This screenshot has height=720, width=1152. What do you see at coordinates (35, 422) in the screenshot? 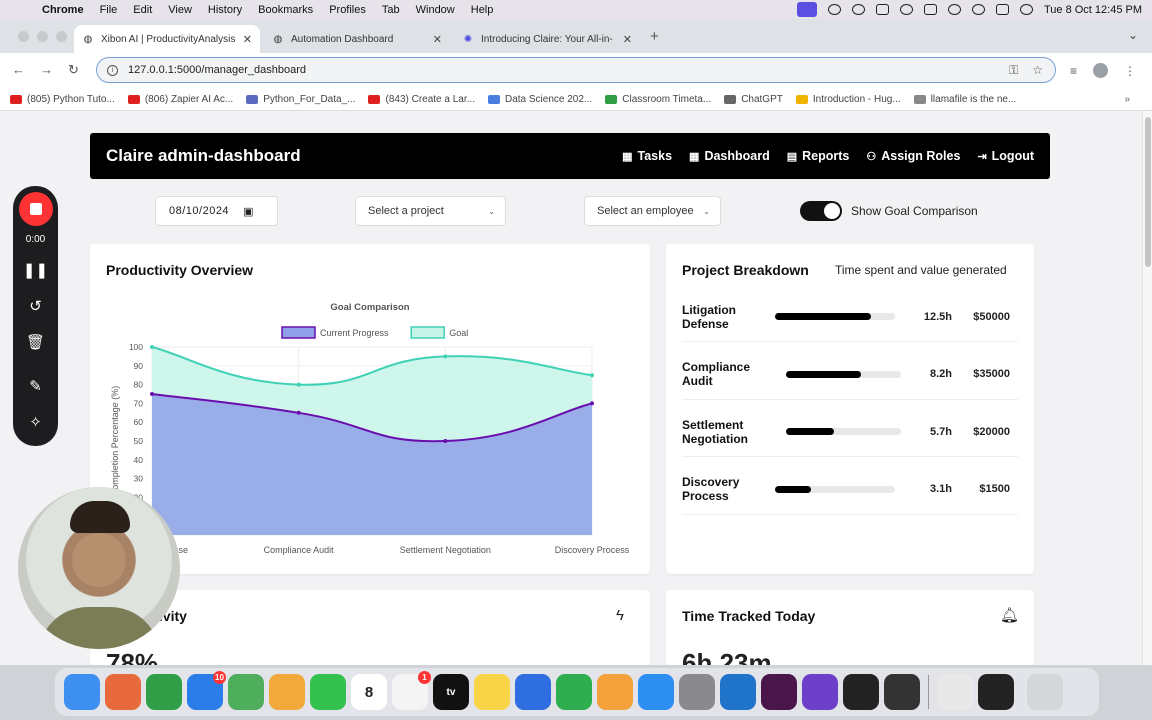
I see `effects-icon: ✧` at bounding box center [35, 422].